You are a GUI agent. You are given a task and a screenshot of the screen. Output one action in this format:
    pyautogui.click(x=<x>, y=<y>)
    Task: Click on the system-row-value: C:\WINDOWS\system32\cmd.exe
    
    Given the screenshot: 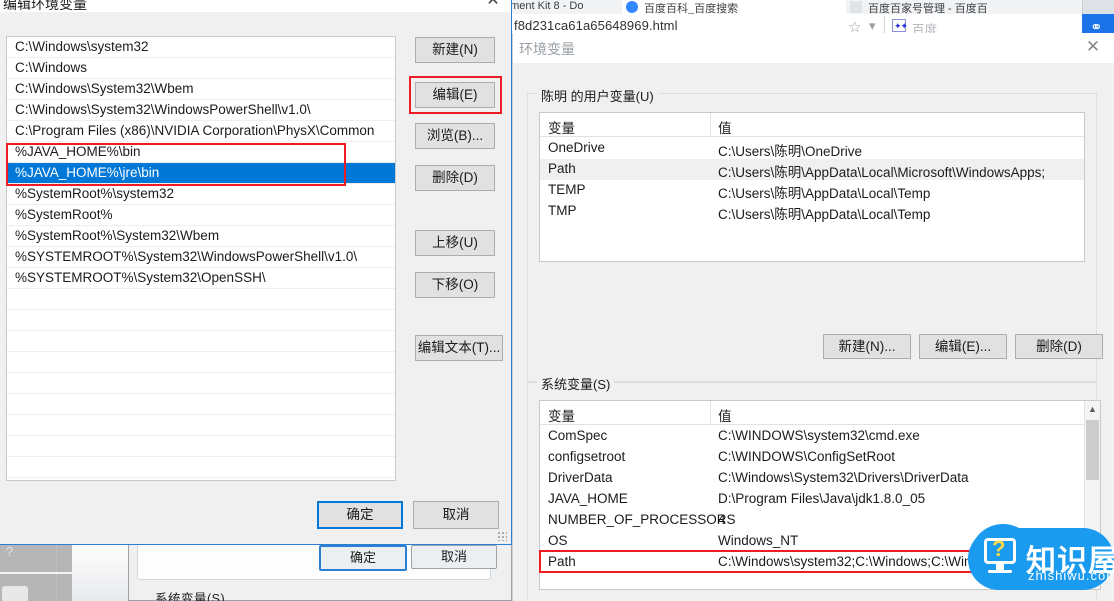 What is the action you would take?
    pyautogui.click(x=819, y=435)
    